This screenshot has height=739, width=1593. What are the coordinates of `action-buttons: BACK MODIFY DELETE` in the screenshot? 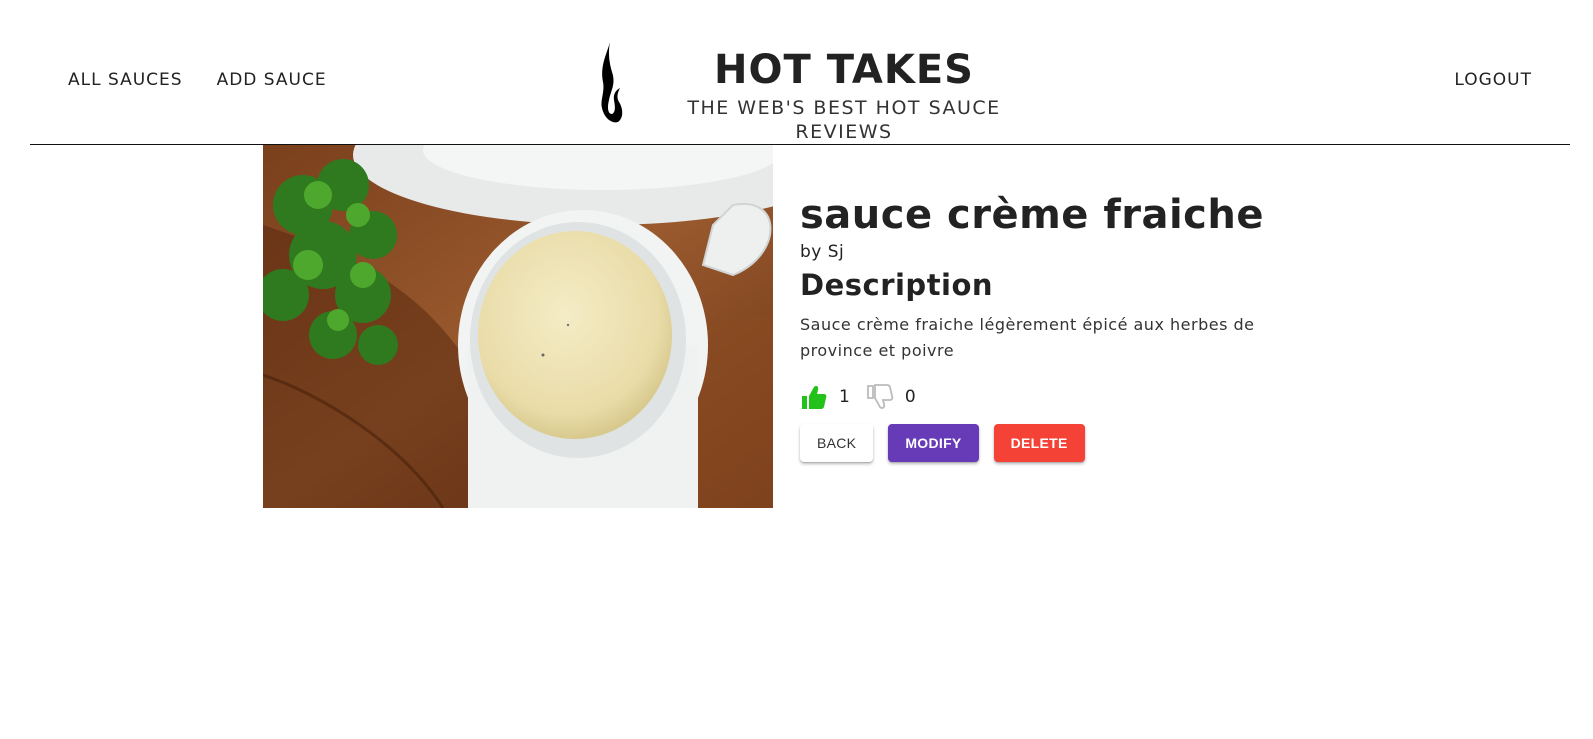 It's located at (1060, 443).